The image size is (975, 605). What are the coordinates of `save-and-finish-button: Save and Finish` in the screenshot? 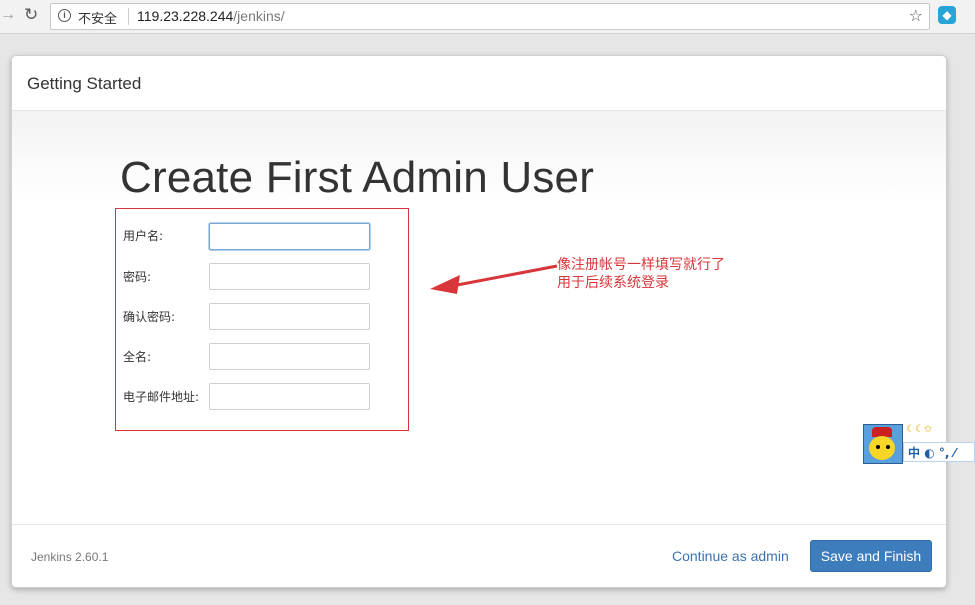 It's located at (871, 556).